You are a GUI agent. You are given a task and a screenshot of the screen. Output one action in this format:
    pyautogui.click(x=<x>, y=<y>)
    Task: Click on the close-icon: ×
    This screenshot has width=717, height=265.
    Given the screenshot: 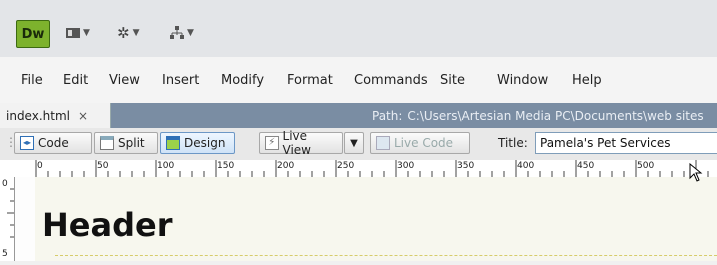 What is the action you would take?
    pyautogui.click(x=83, y=116)
    